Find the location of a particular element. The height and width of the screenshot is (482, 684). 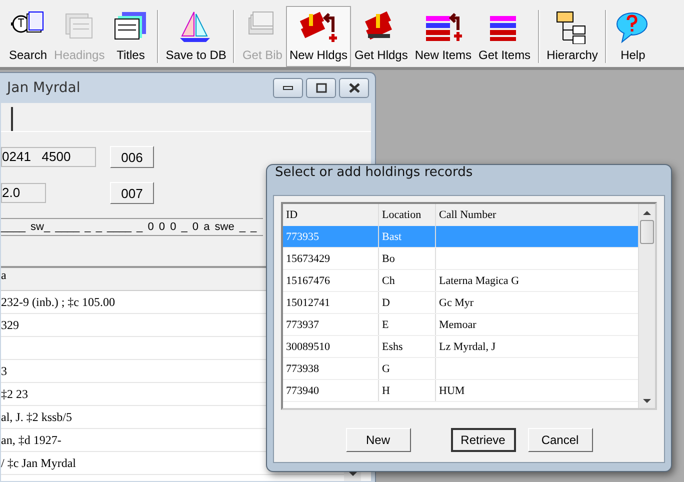

table-cell: HUM is located at coordinates (452, 390).